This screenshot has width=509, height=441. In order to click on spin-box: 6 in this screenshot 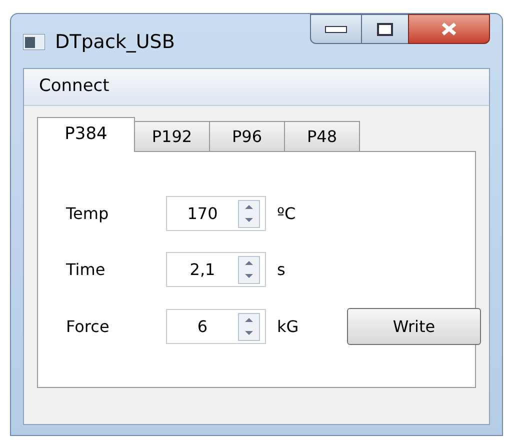, I will do `click(216, 326)`.